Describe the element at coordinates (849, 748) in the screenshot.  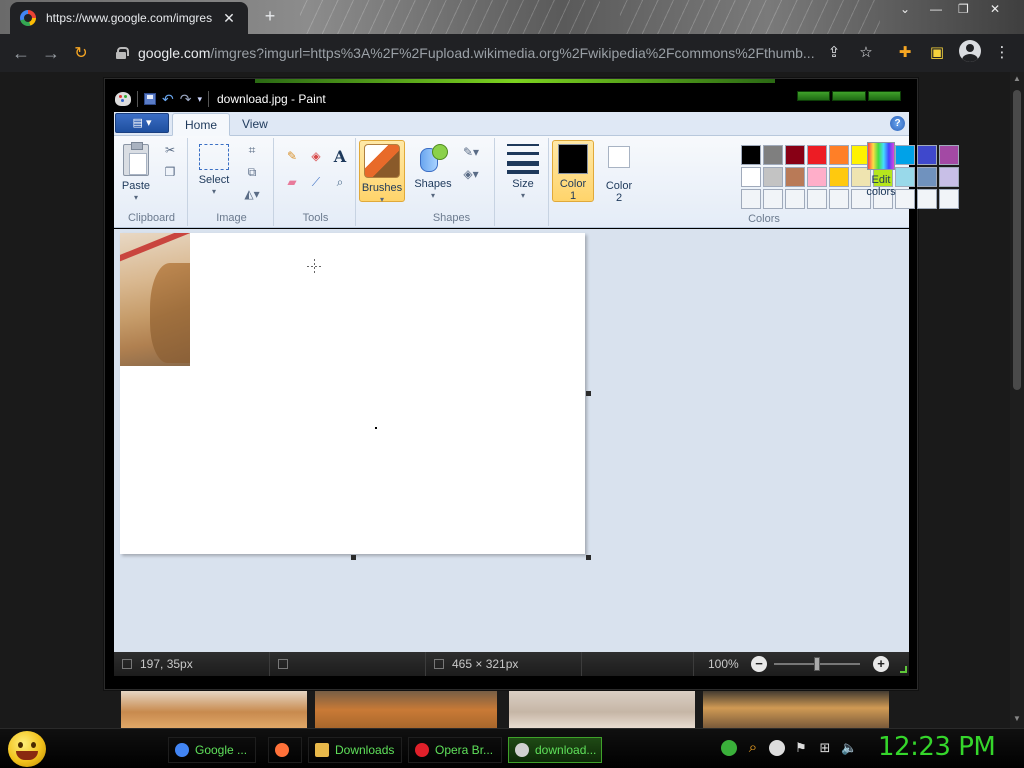
I see `tray-volume-icon: 🔈` at that location.